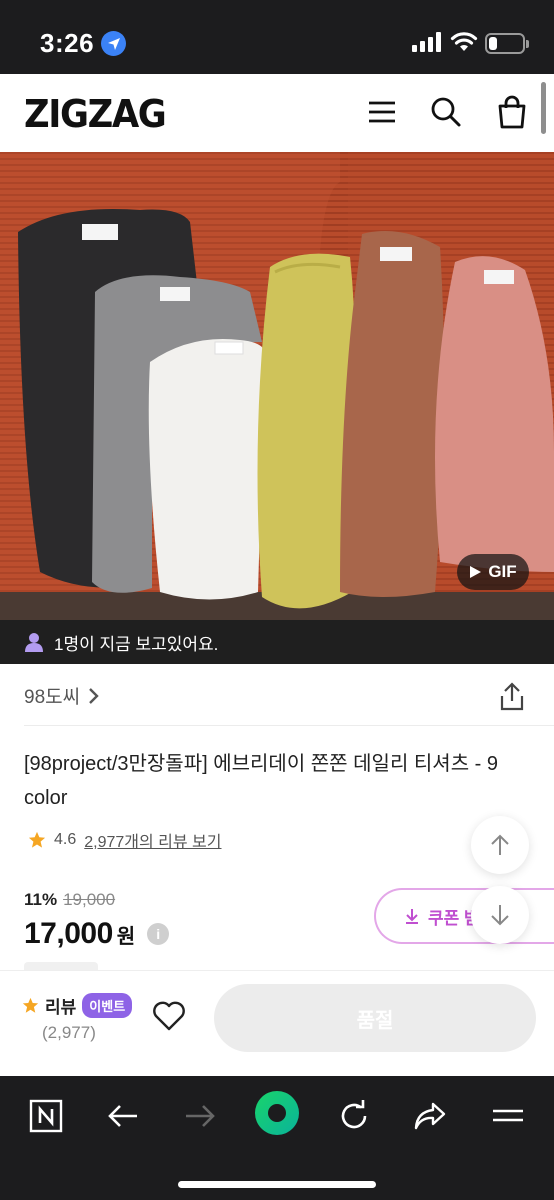  Describe the element at coordinates (277, 113) in the screenshot. I see `app-header: ZIGZAG` at that location.